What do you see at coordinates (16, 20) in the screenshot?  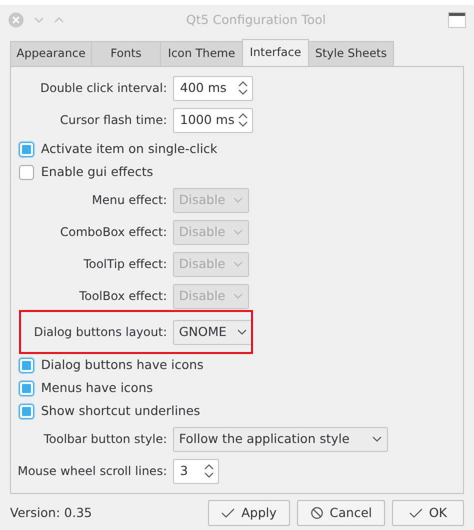 I see `close-icon` at bounding box center [16, 20].